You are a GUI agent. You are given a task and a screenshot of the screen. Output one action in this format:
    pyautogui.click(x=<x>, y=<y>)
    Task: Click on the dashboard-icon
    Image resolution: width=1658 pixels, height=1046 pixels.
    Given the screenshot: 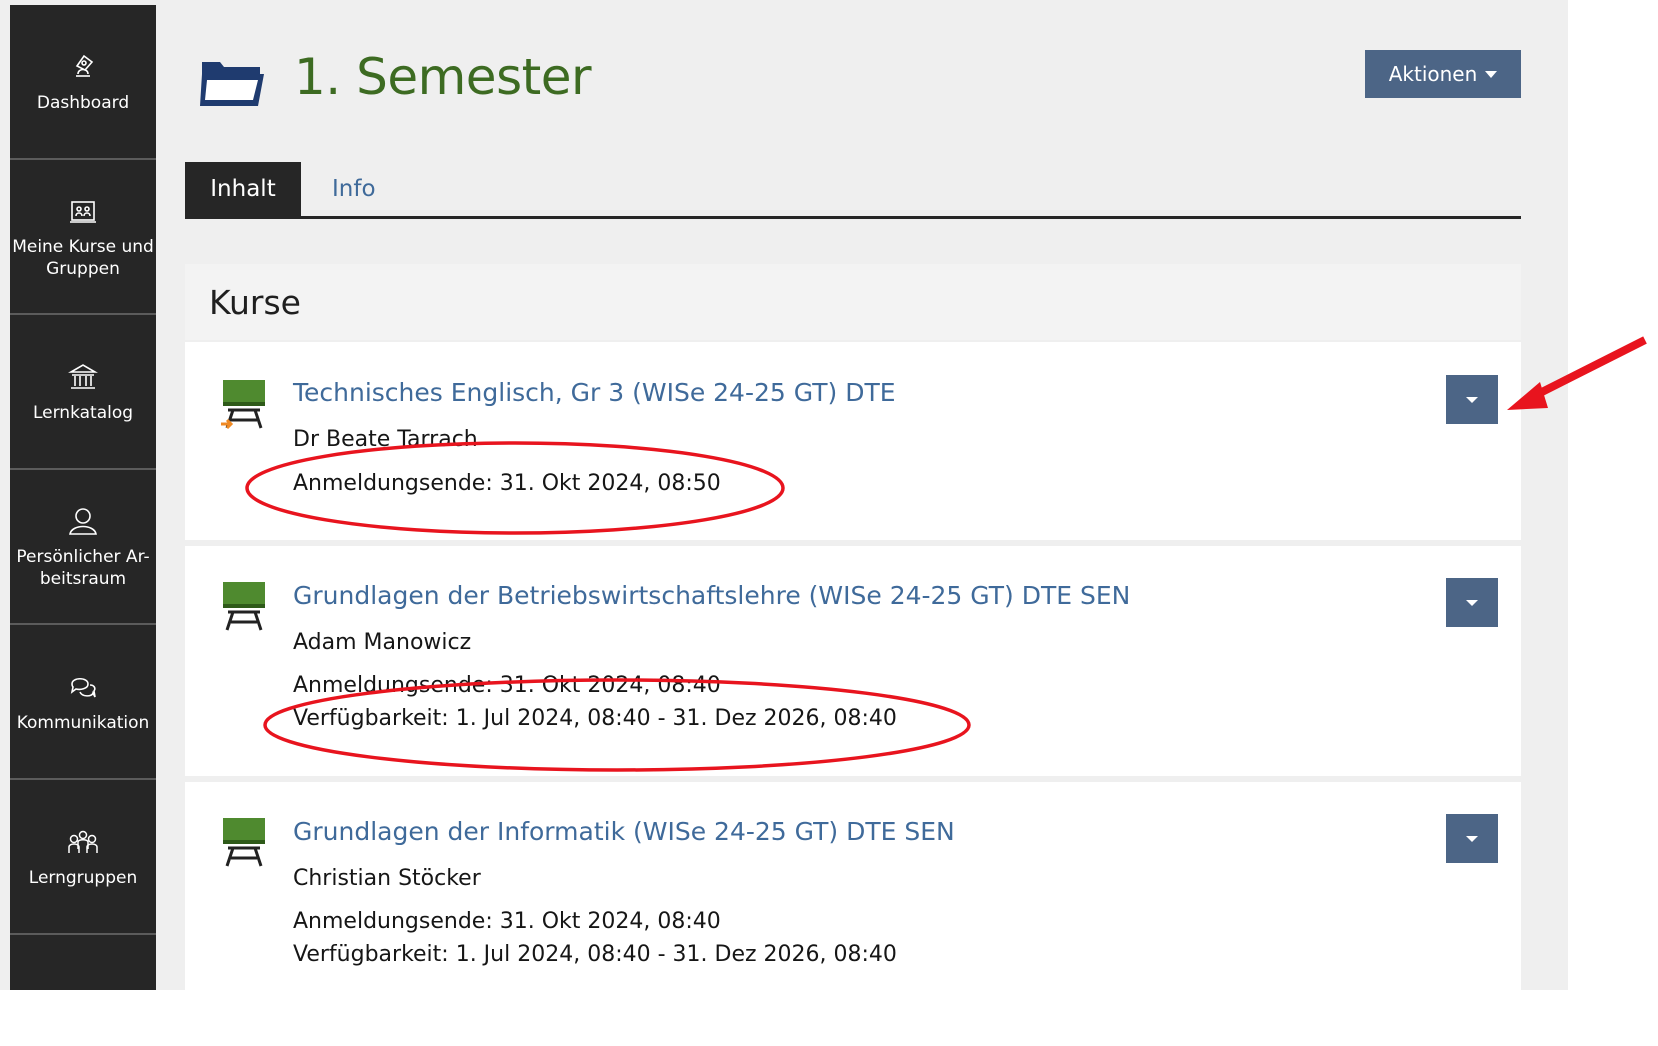 What is the action you would take?
    pyautogui.click(x=84, y=65)
    